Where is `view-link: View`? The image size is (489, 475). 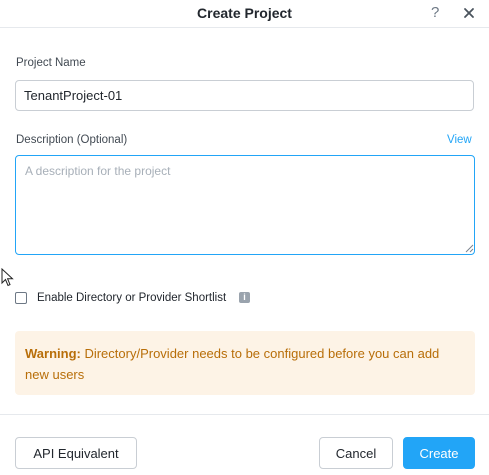
view-link: View is located at coordinates (459, 140).